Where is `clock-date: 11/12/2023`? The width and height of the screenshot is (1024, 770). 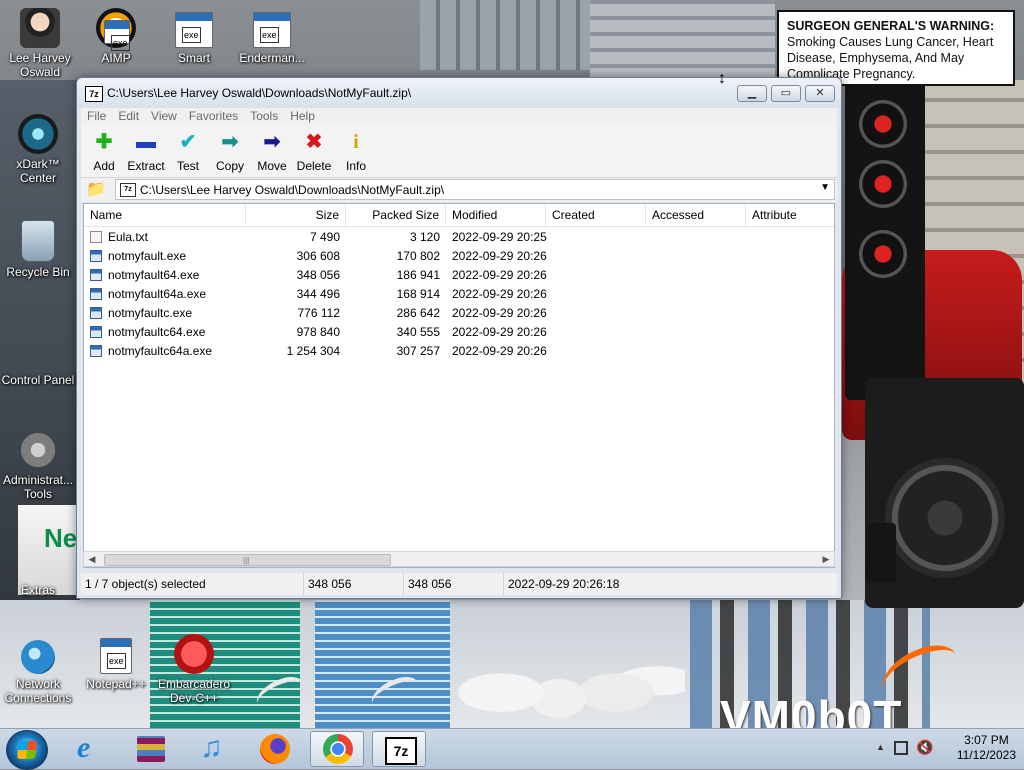
clock-date: 11/12/2023 is located at coordinates (986, 755).